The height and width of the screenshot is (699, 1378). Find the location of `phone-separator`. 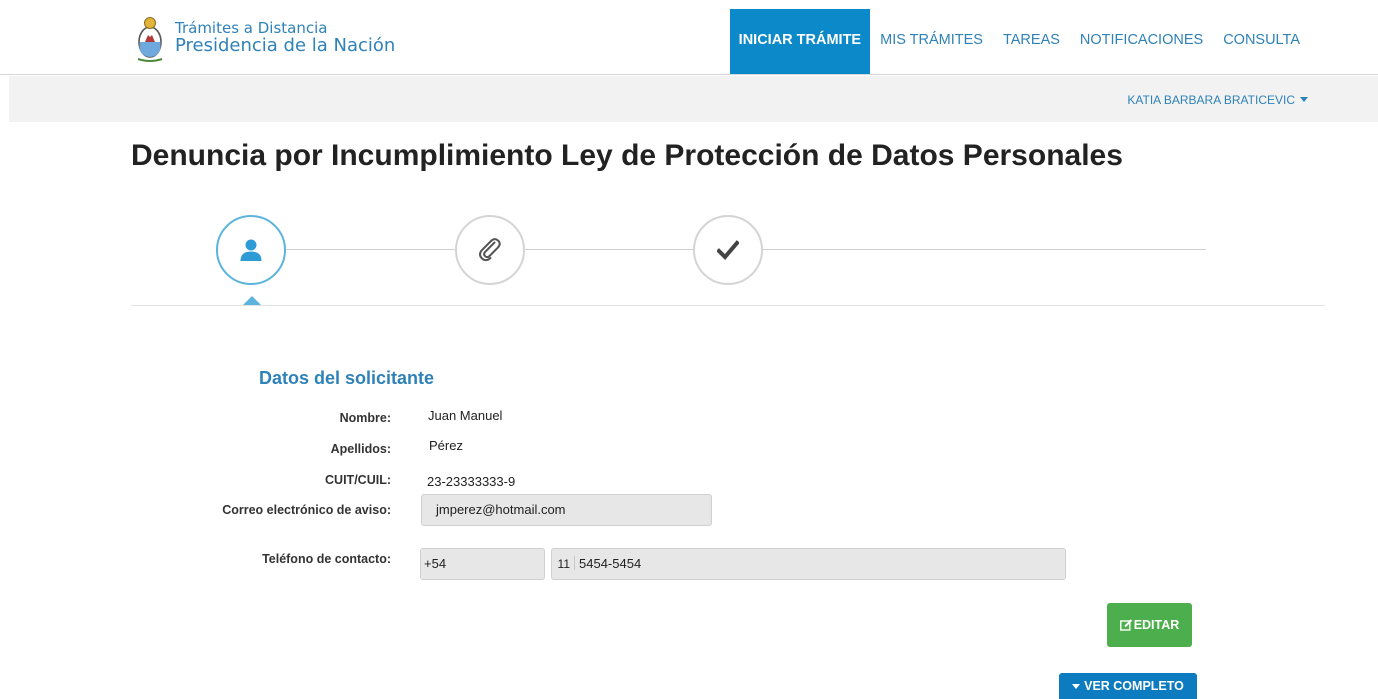

phone-separator is located at coordinates (574, 563).